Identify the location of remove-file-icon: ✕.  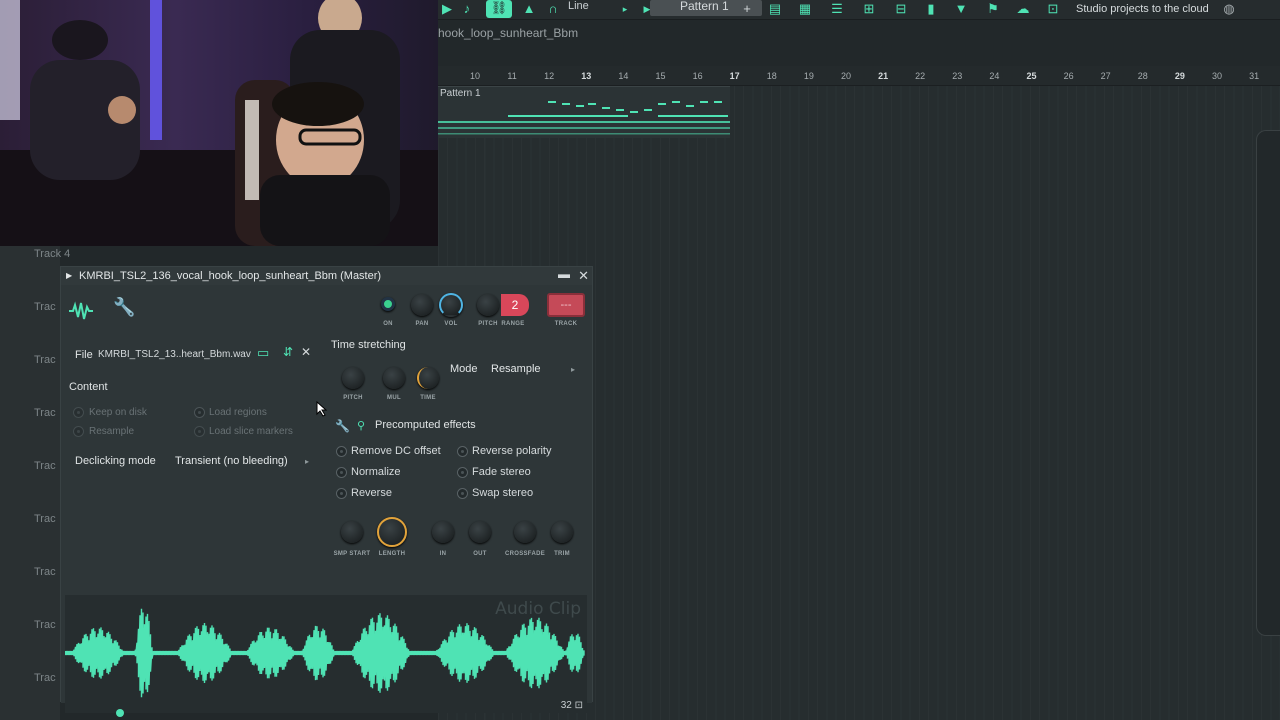
(306, 352).